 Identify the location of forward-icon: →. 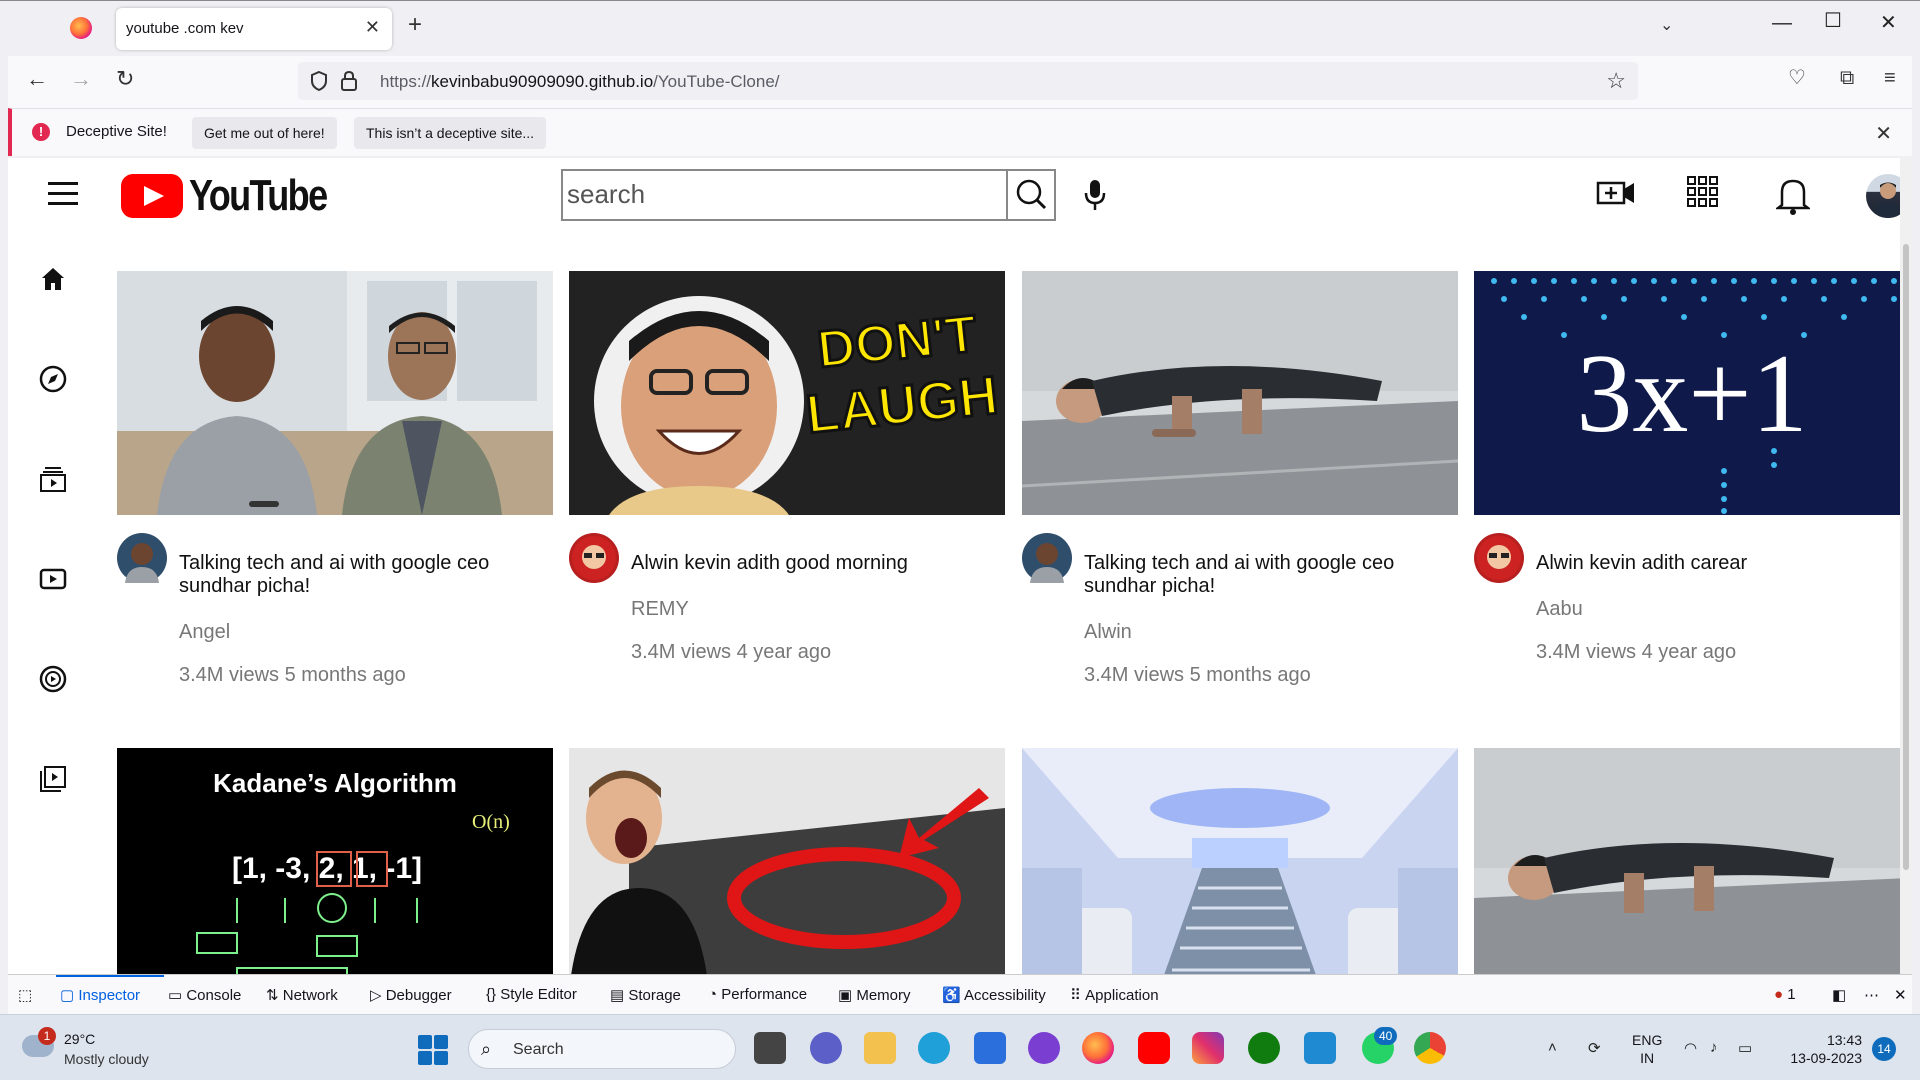
(81, 79).